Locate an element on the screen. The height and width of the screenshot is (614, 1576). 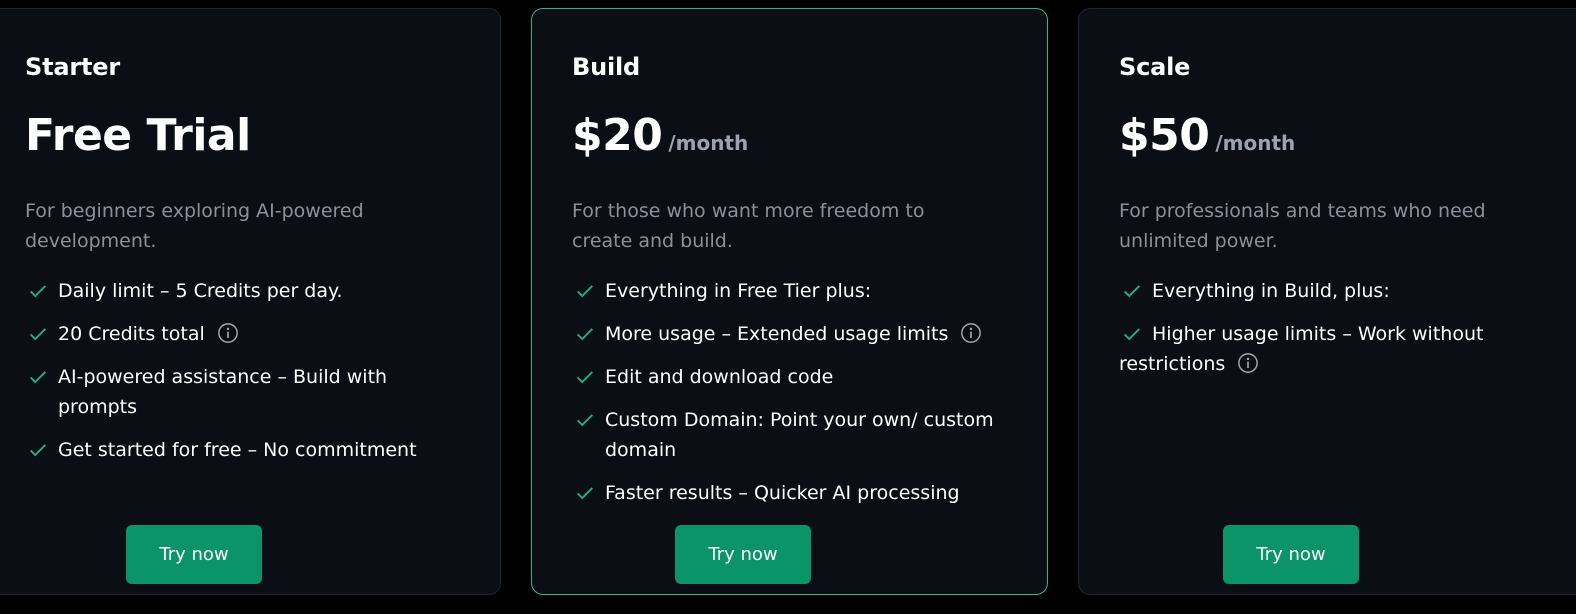
feature-text: Get started for free – No commitment is located at coordinates (237, 450).